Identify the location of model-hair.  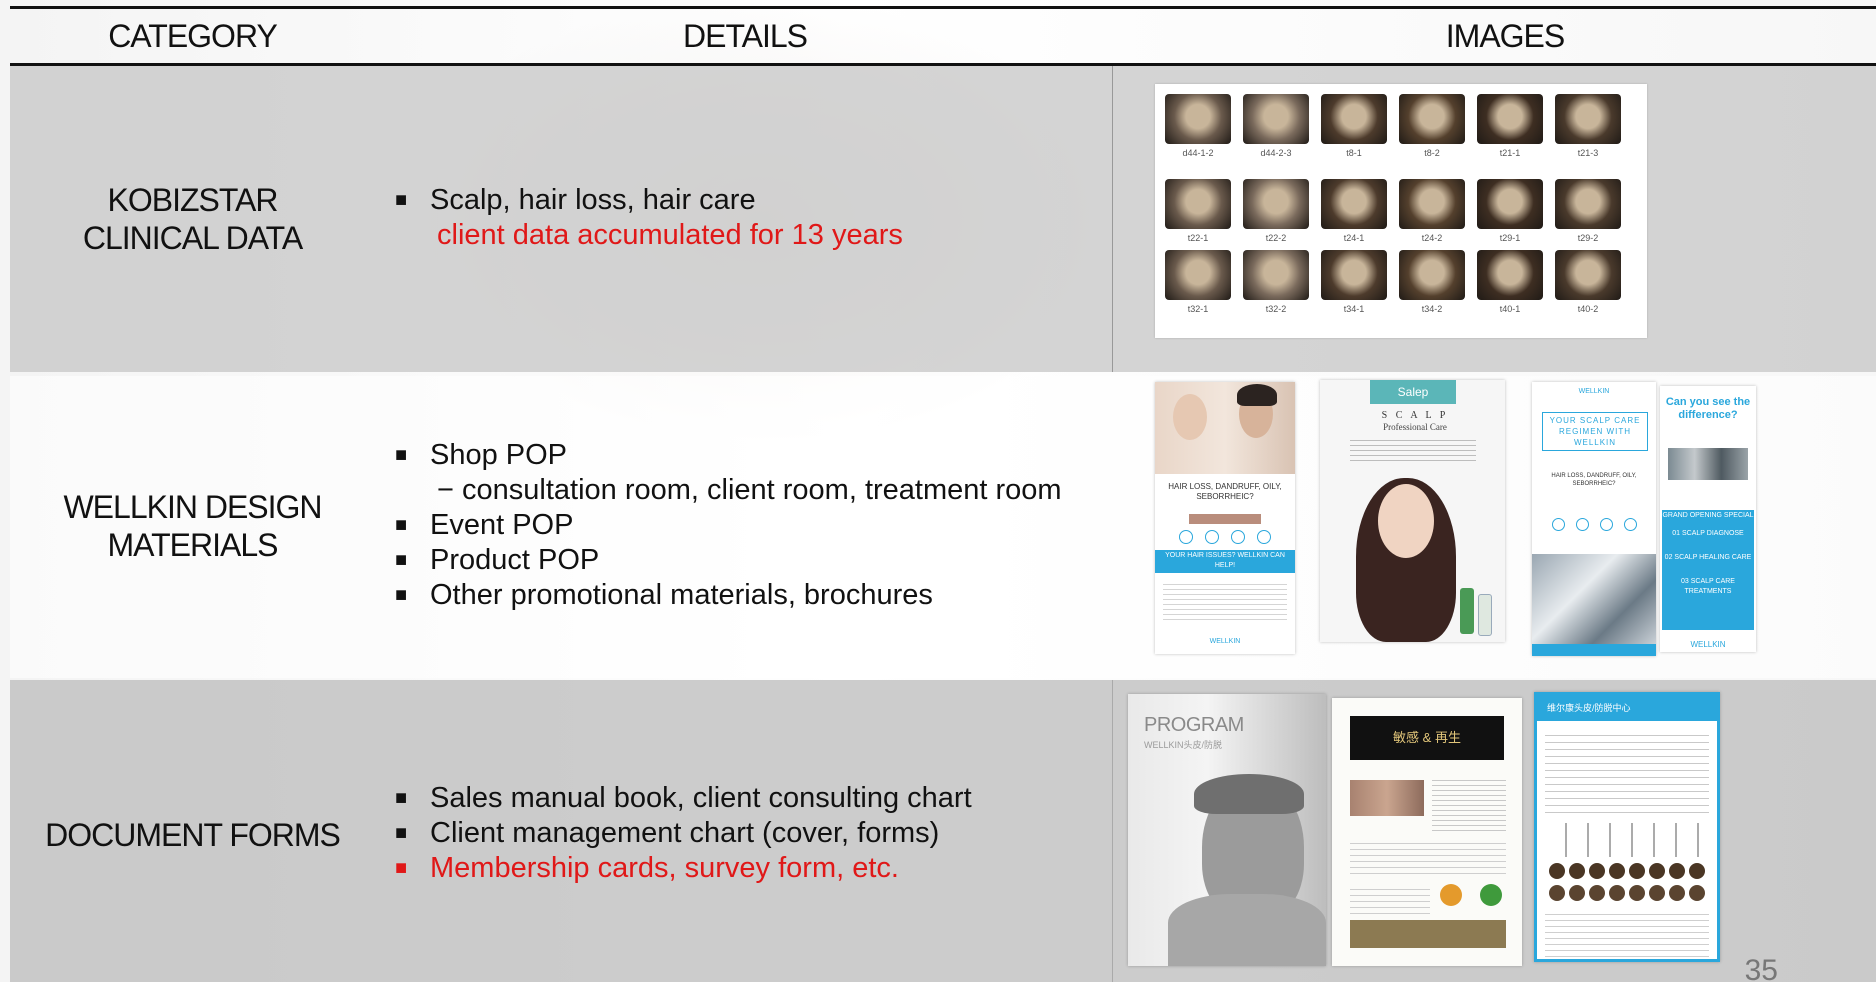
(1249, 794).